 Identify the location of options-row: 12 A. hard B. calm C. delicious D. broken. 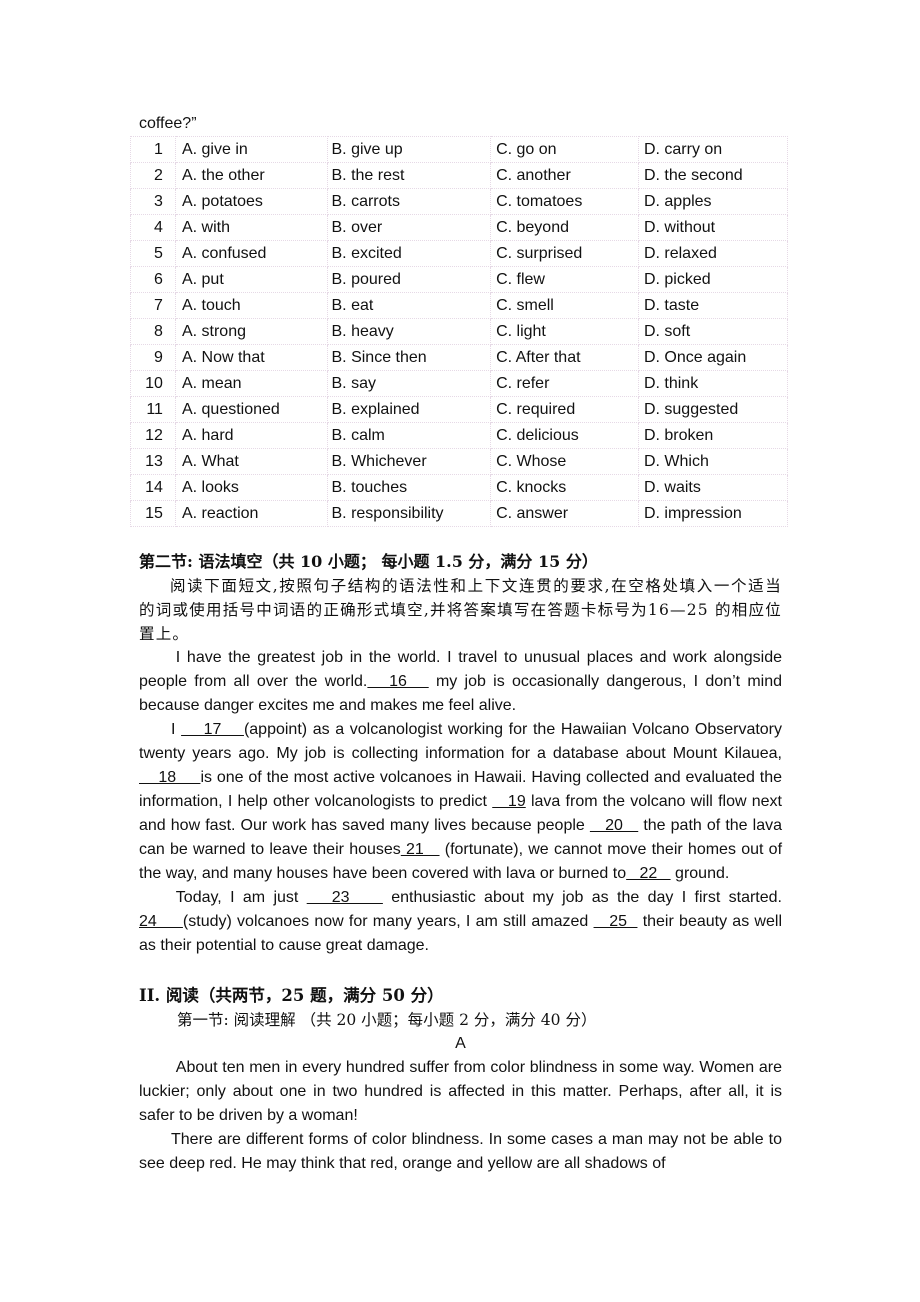
(459, 435).